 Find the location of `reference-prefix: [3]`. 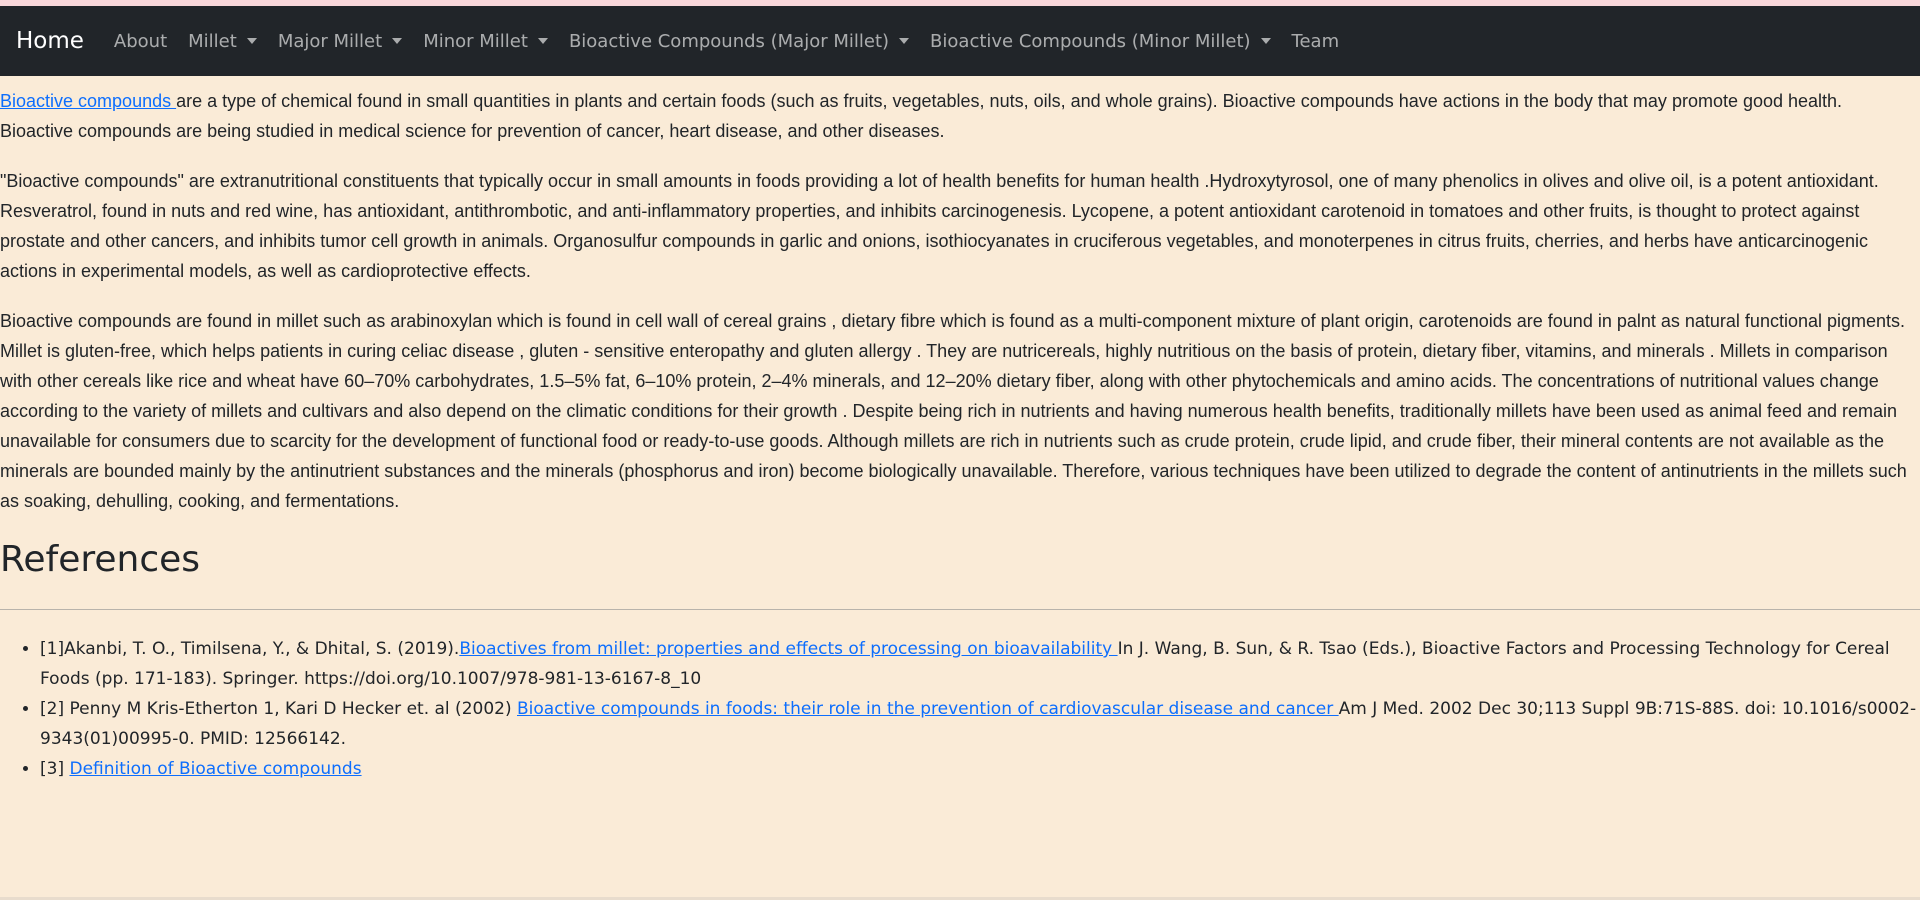

reference-prefix: [3] is located at coordinates (55, 769).